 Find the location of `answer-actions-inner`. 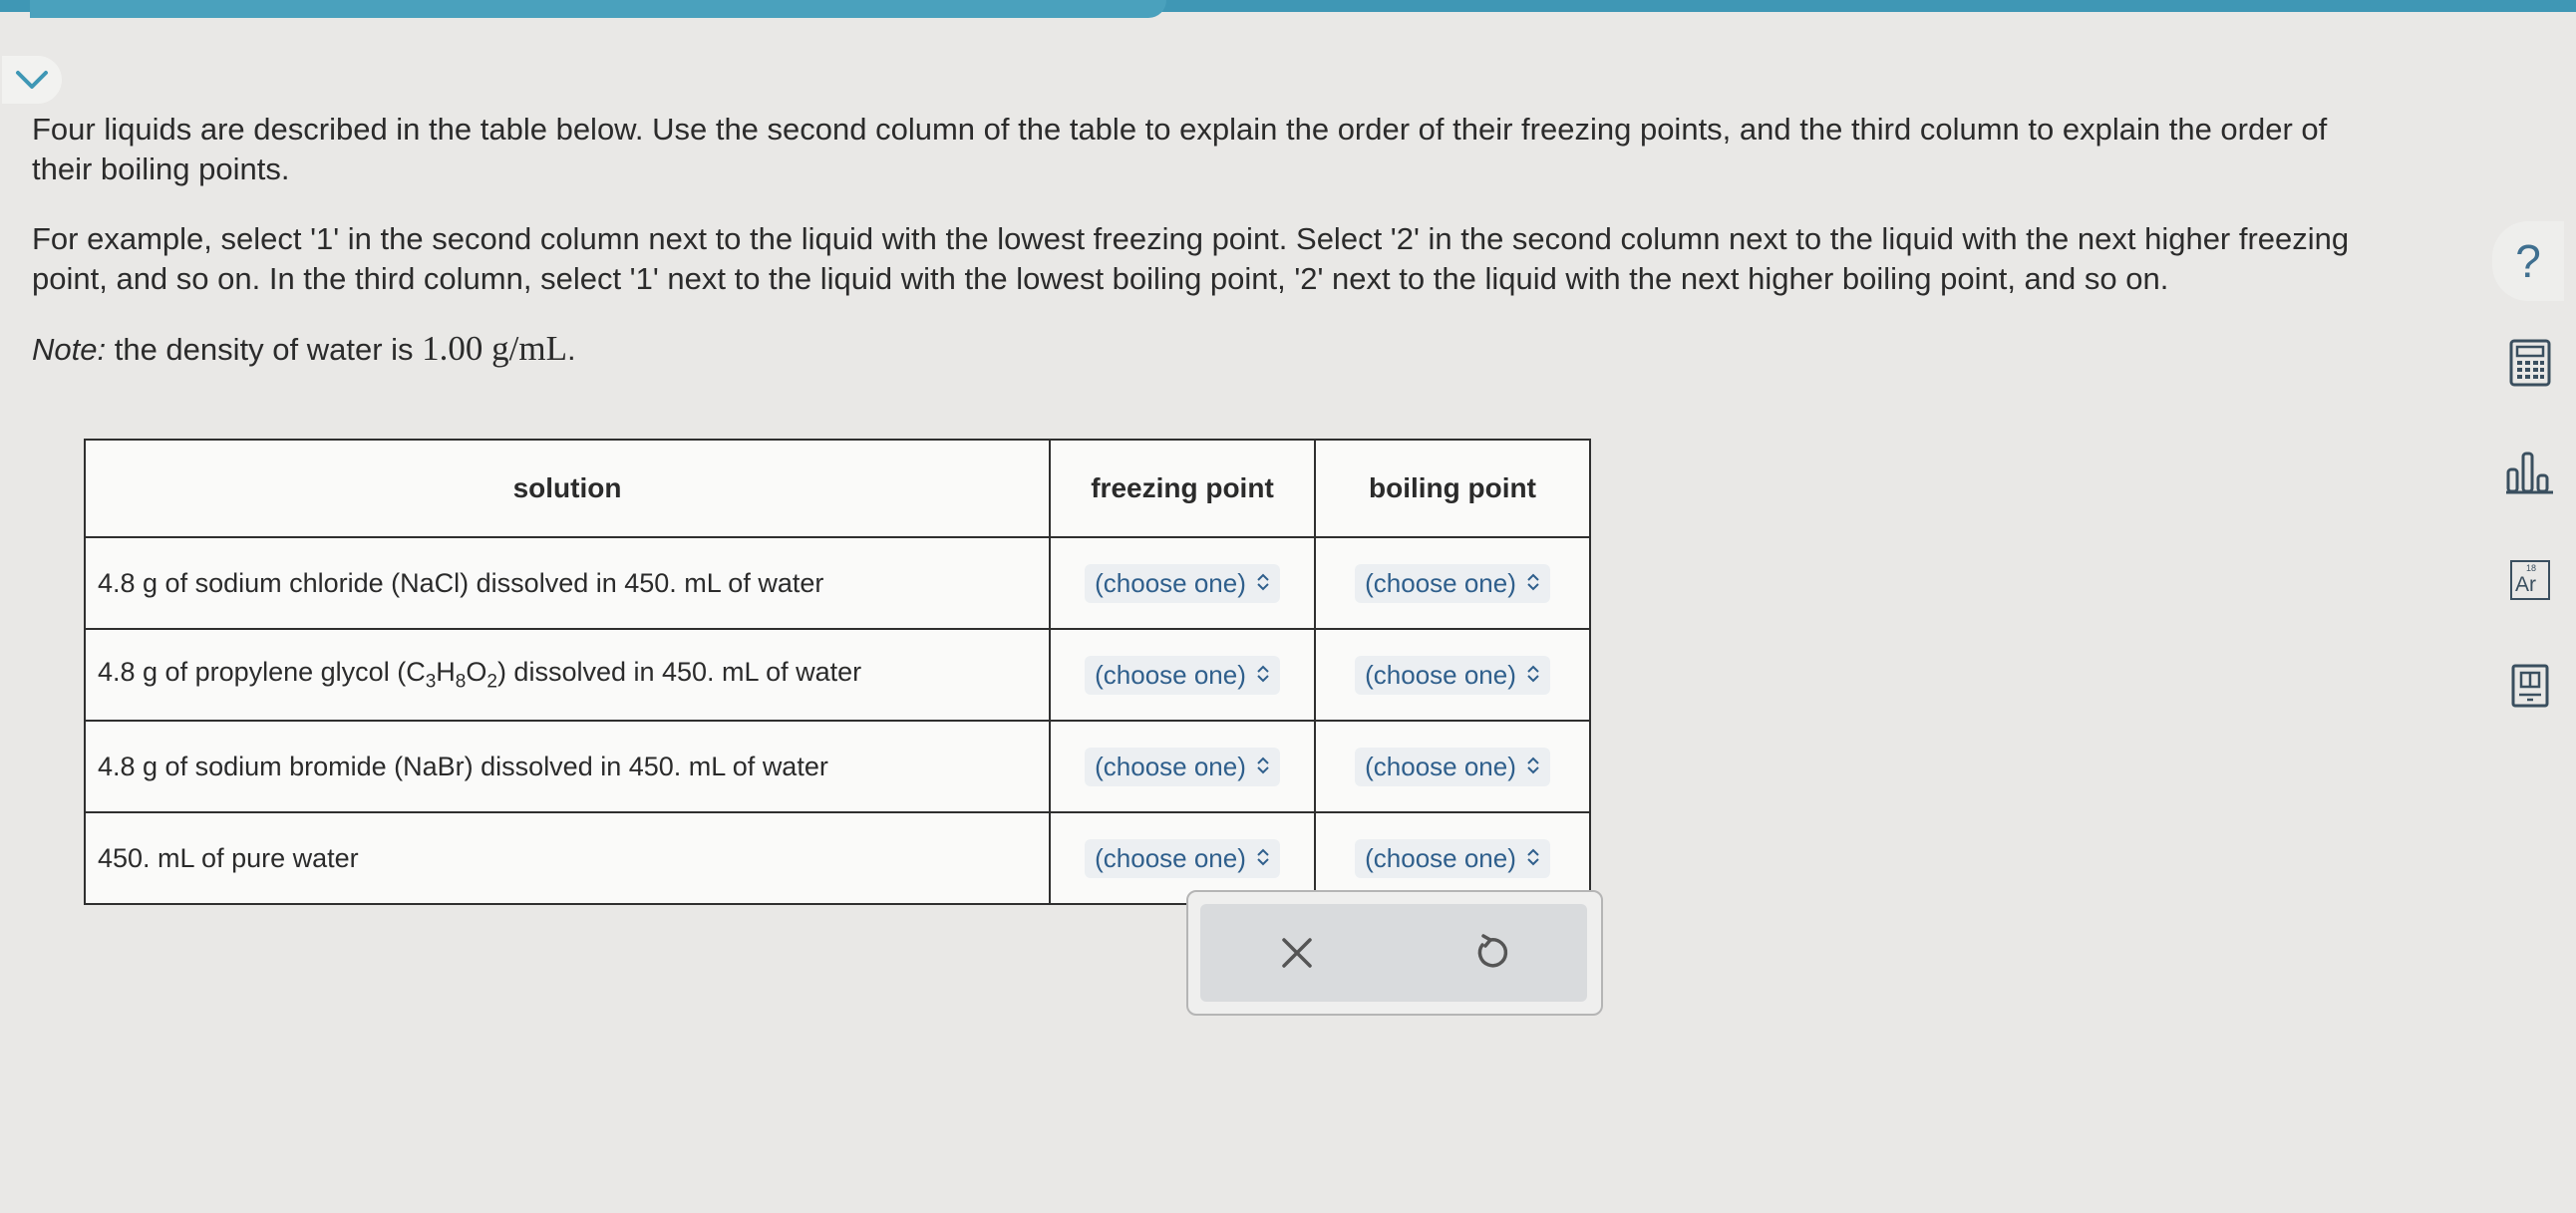

answer-actions-inner is located at coordinates (1393, 953).